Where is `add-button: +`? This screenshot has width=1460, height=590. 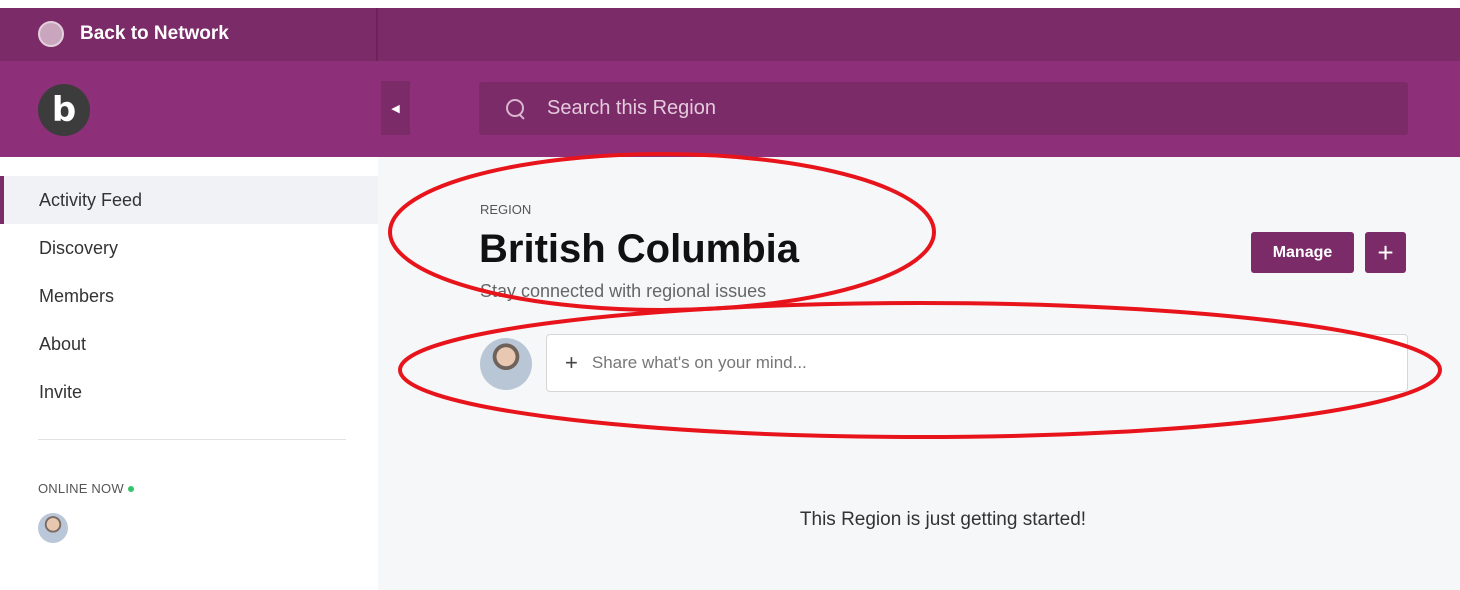 add-button: + is located at coordinates (1385, 252).